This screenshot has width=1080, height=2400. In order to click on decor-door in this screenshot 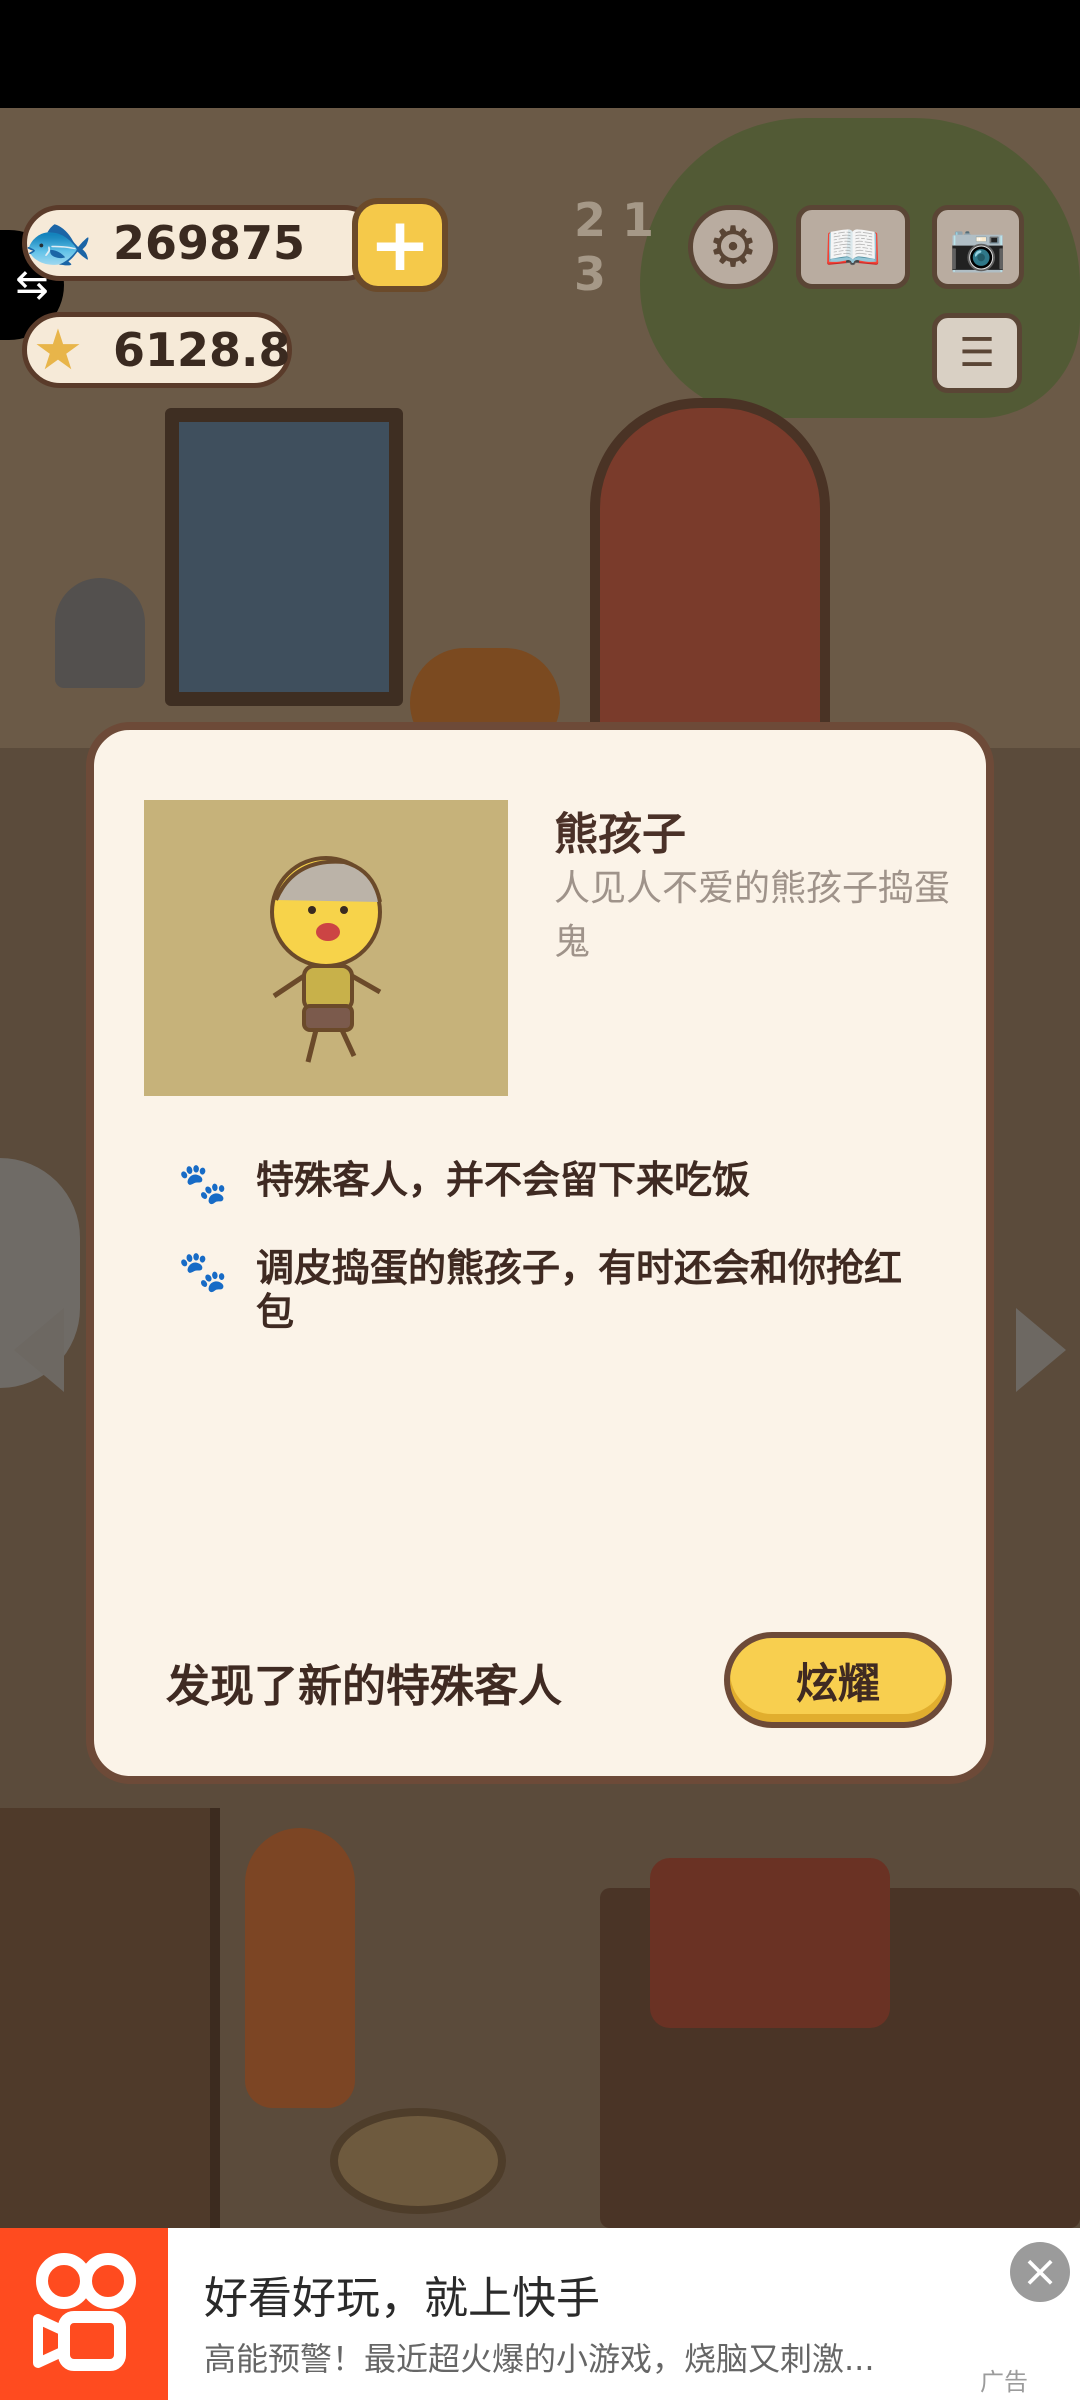, I will do `click(710, 583)`.